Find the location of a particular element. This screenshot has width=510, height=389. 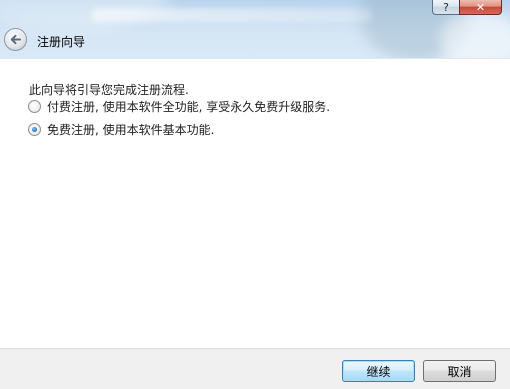

back-button is located at coordinates (15, 39).